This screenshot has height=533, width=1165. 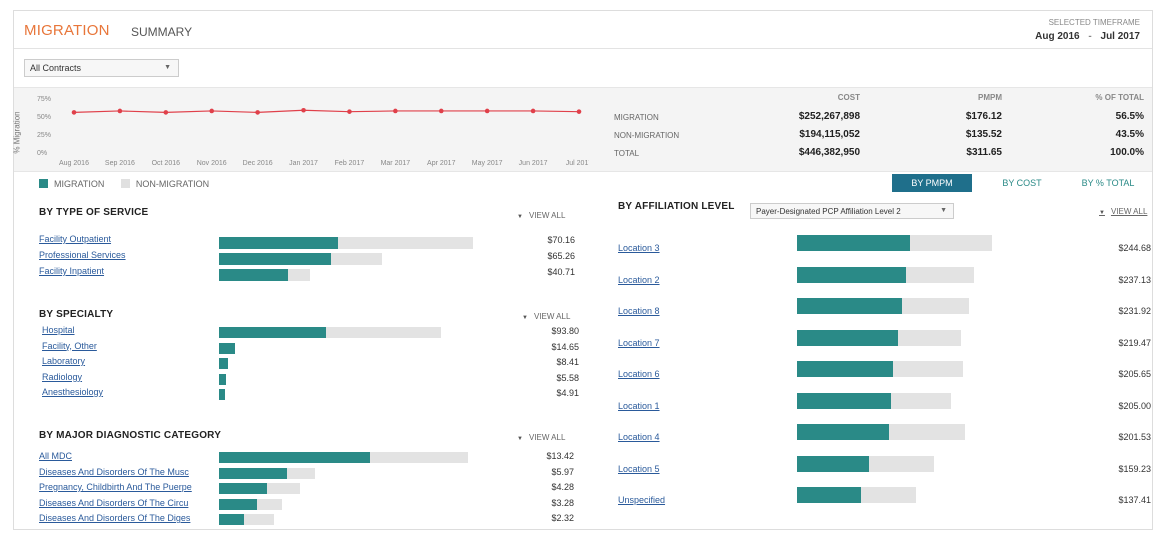 I want to click on row-value: $244.68, so click(x=1134, y=248).